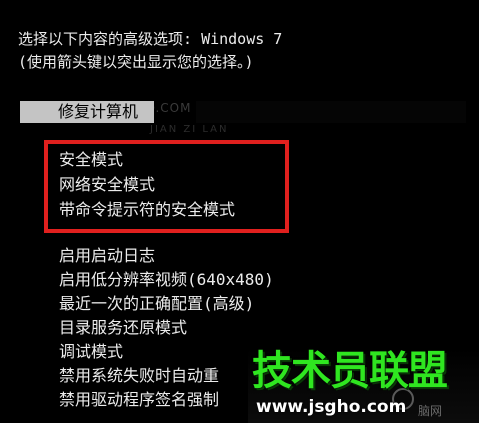 The image size is (479, 423). Describe the element at coordinates (156, 304) in the screenshot. I see `menu-item-last-known-good: 最近一次的正确配置(高级)` at that location.